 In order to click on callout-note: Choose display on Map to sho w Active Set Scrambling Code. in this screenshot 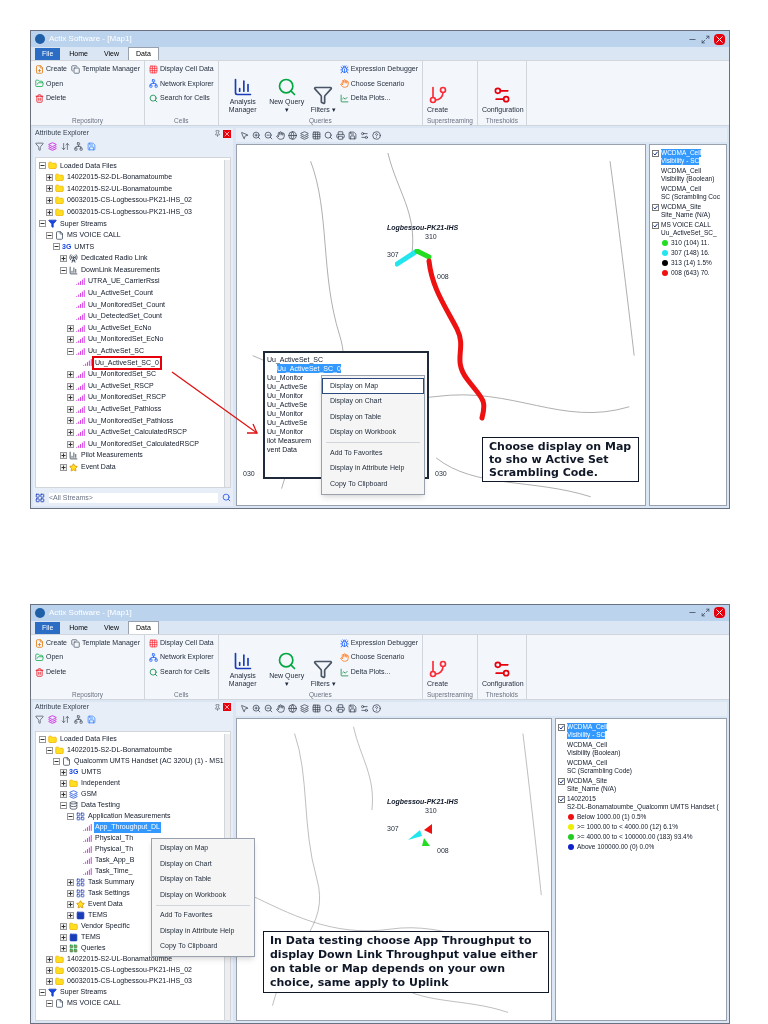, I will do `click(560, 459)`.